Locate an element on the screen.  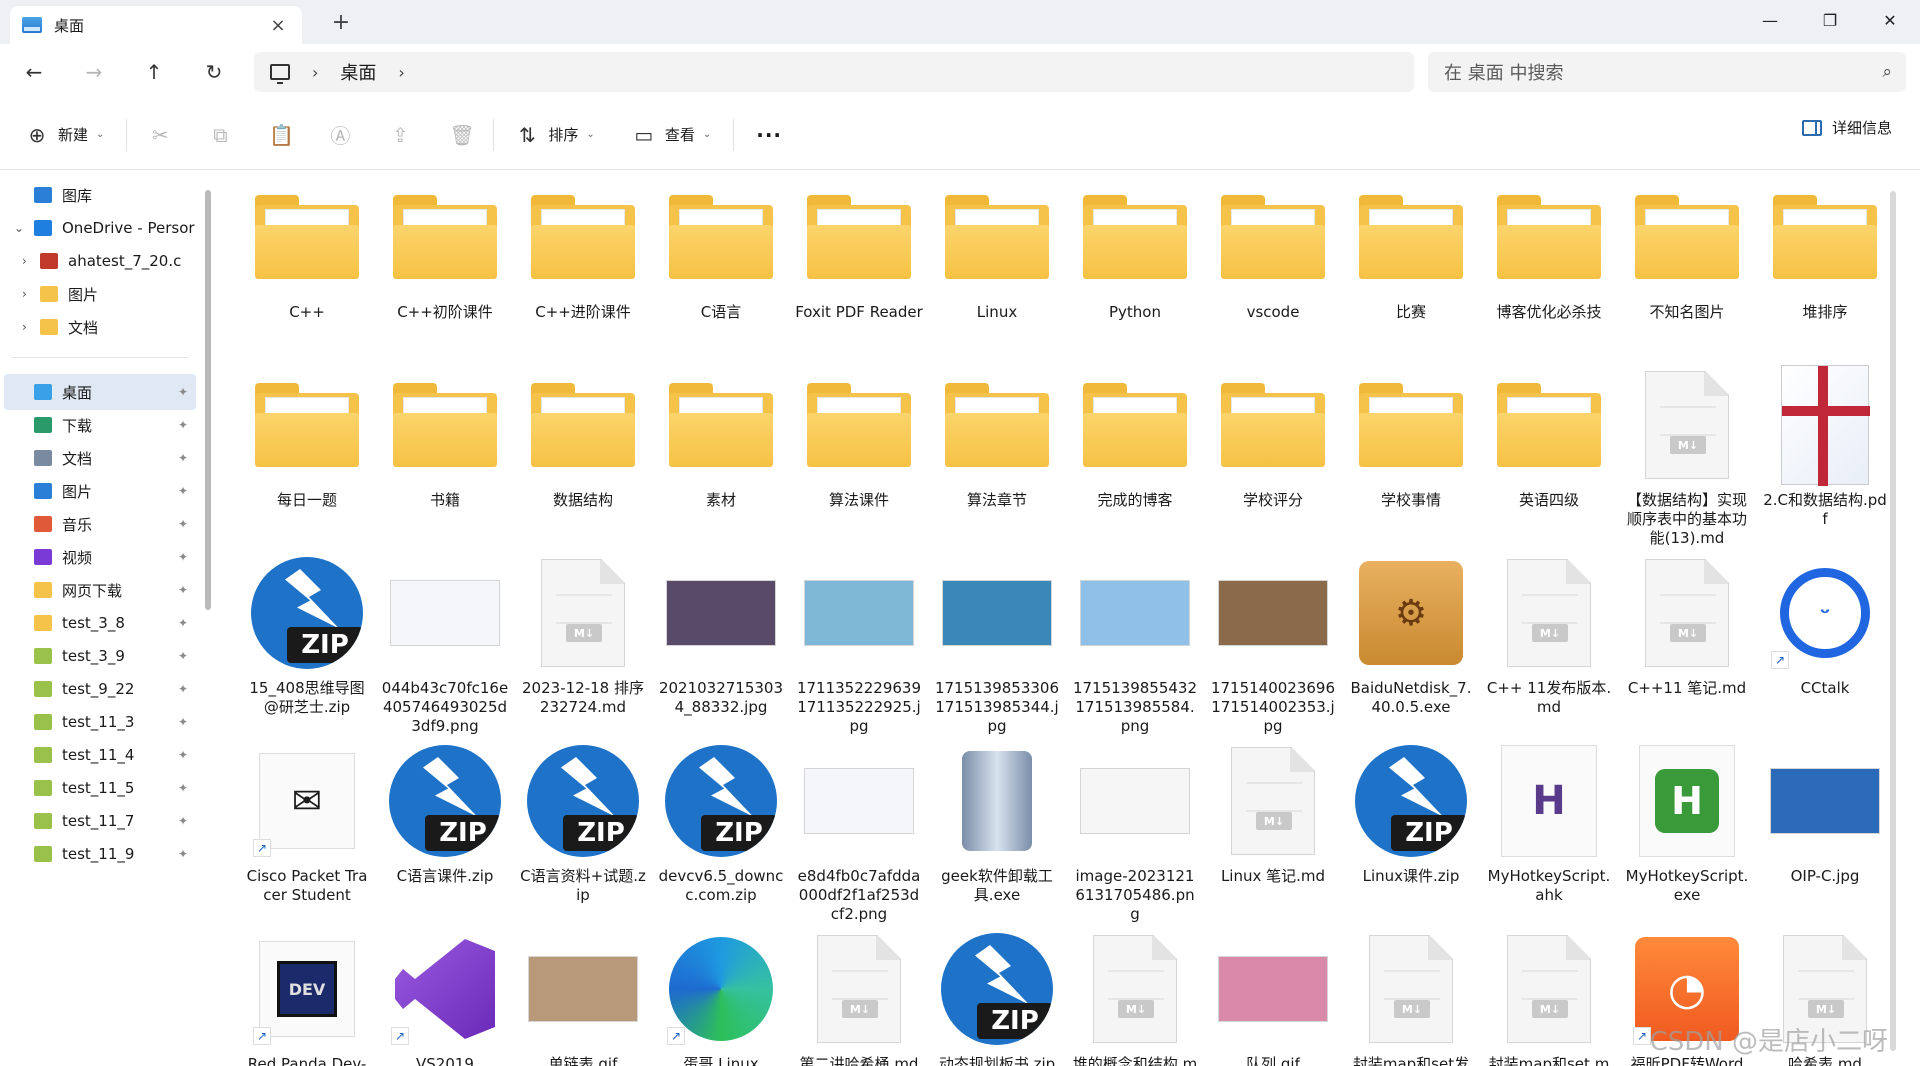
file-item: M↓ 第二讲哈希桶.md is located at coordinates (859, 997).